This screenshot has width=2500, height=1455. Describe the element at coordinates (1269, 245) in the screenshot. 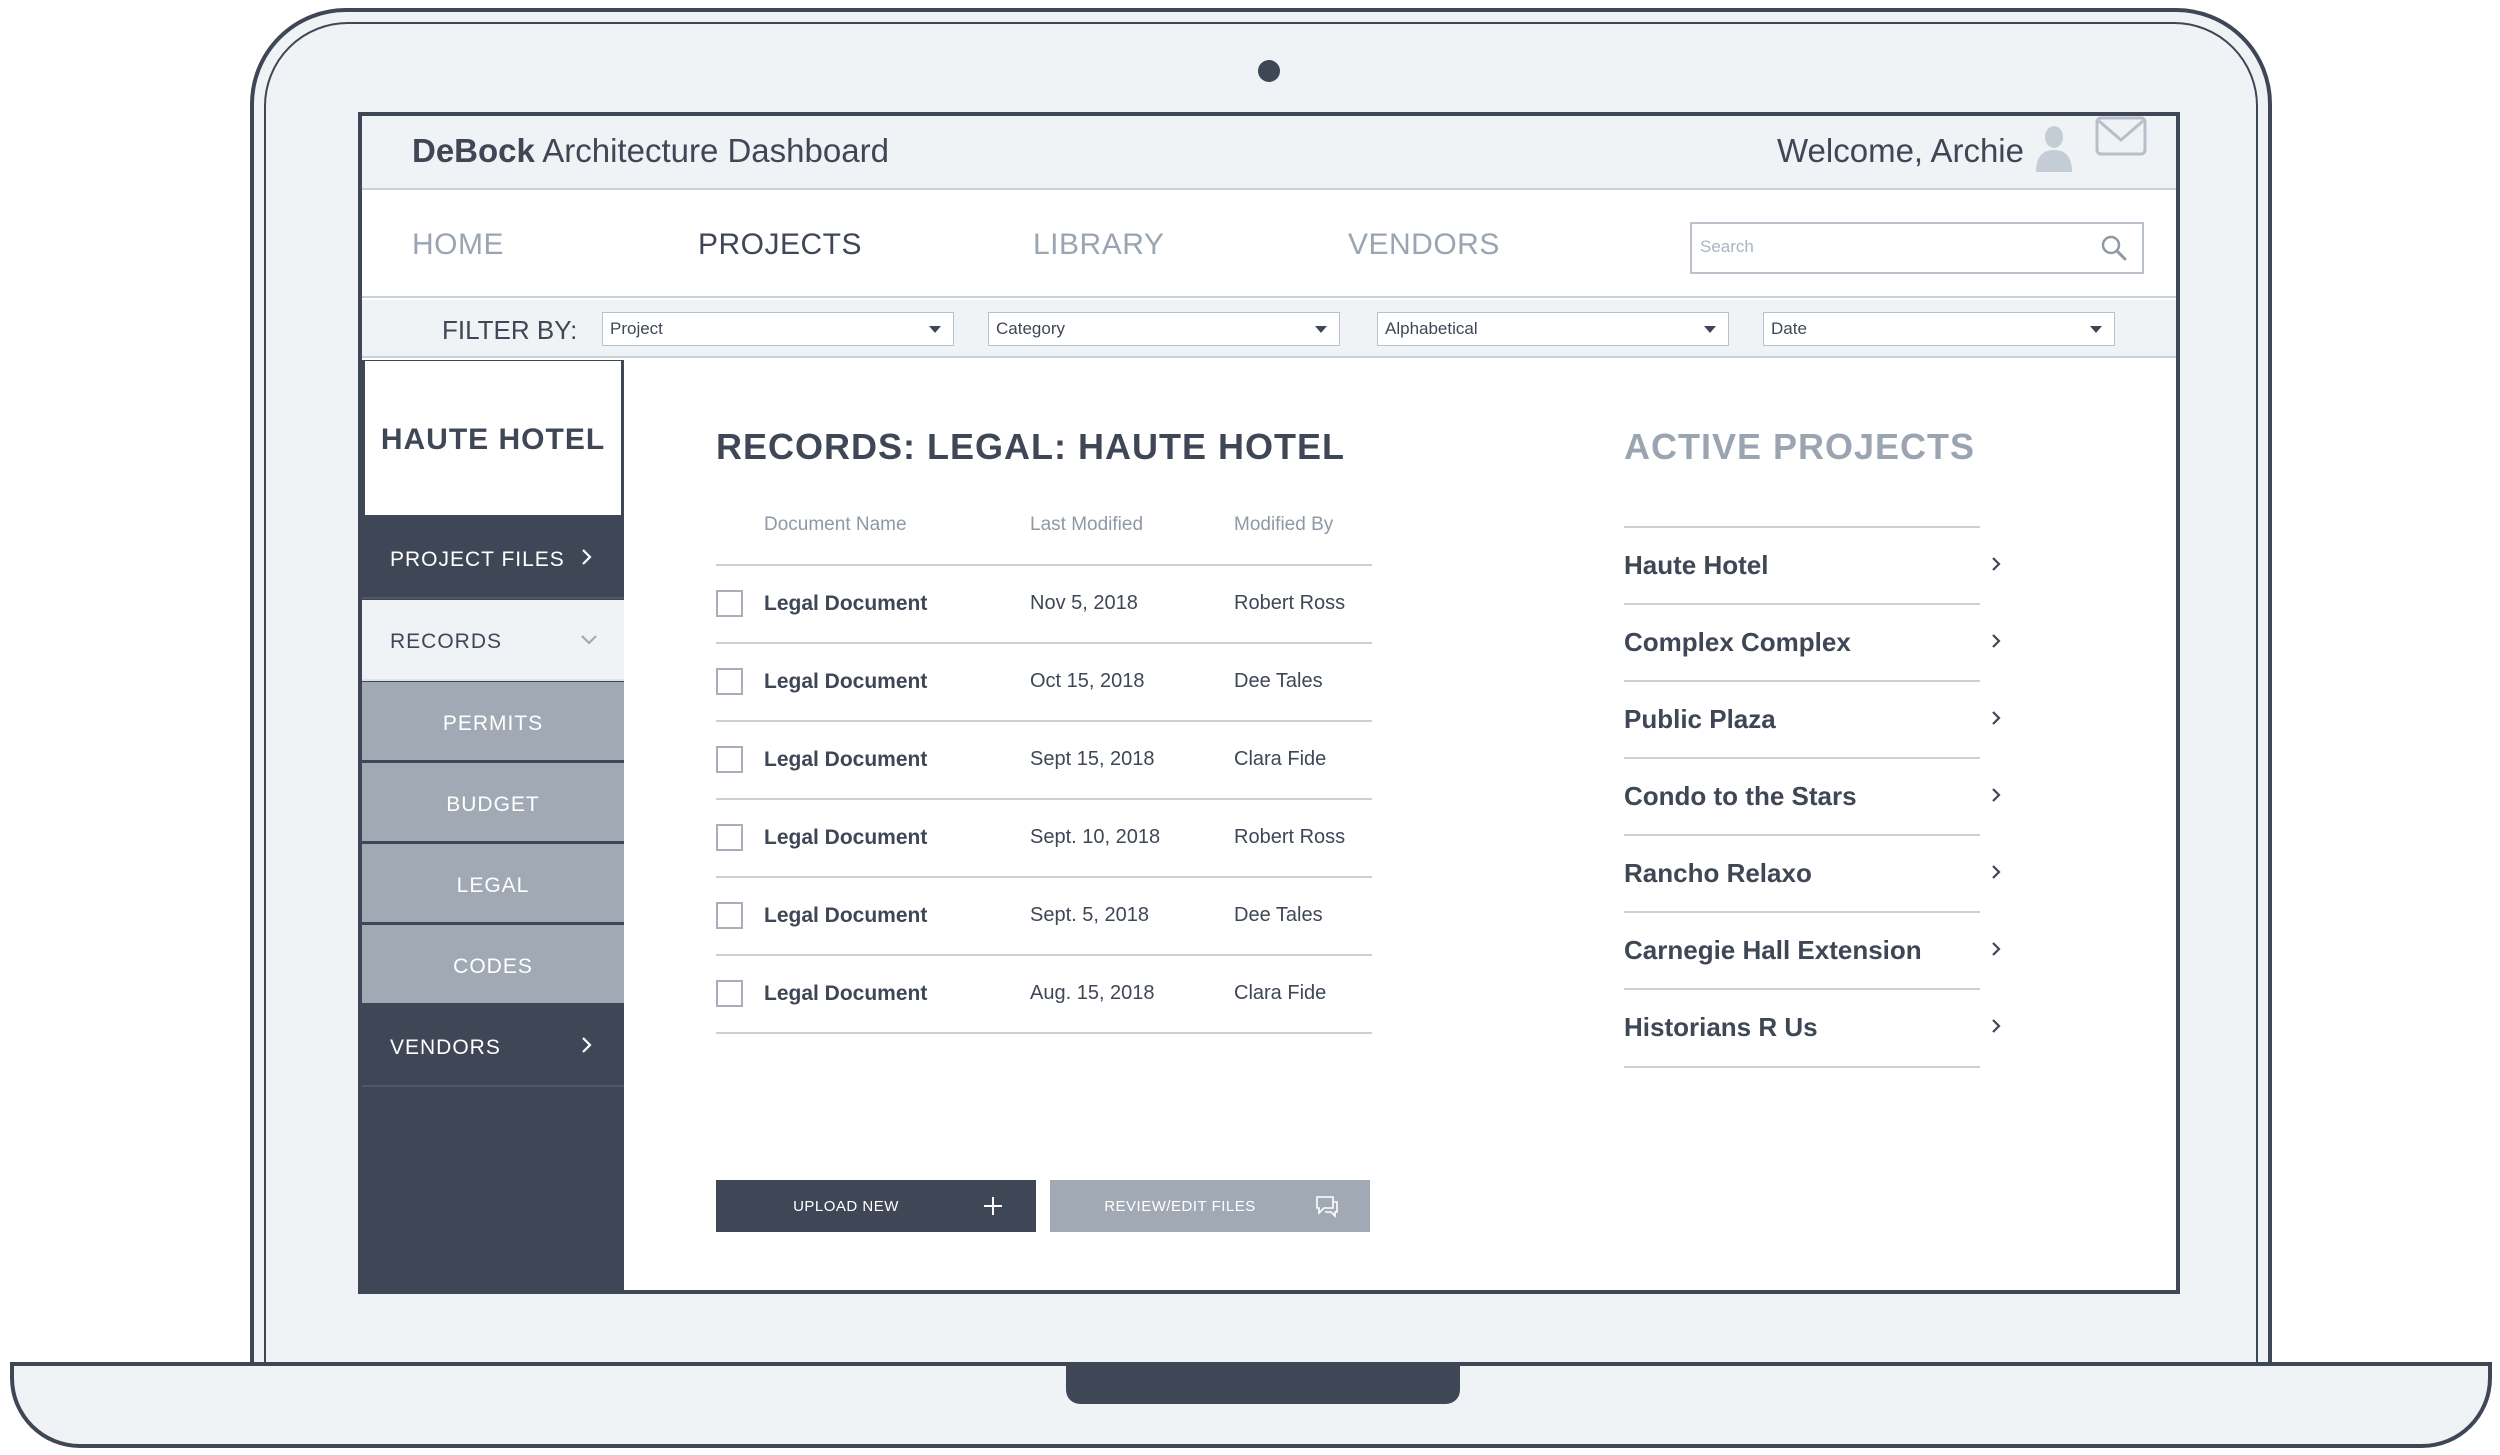

I see `main-nav: HOME PROJECTS LIBRARY VENDORS` at that location.